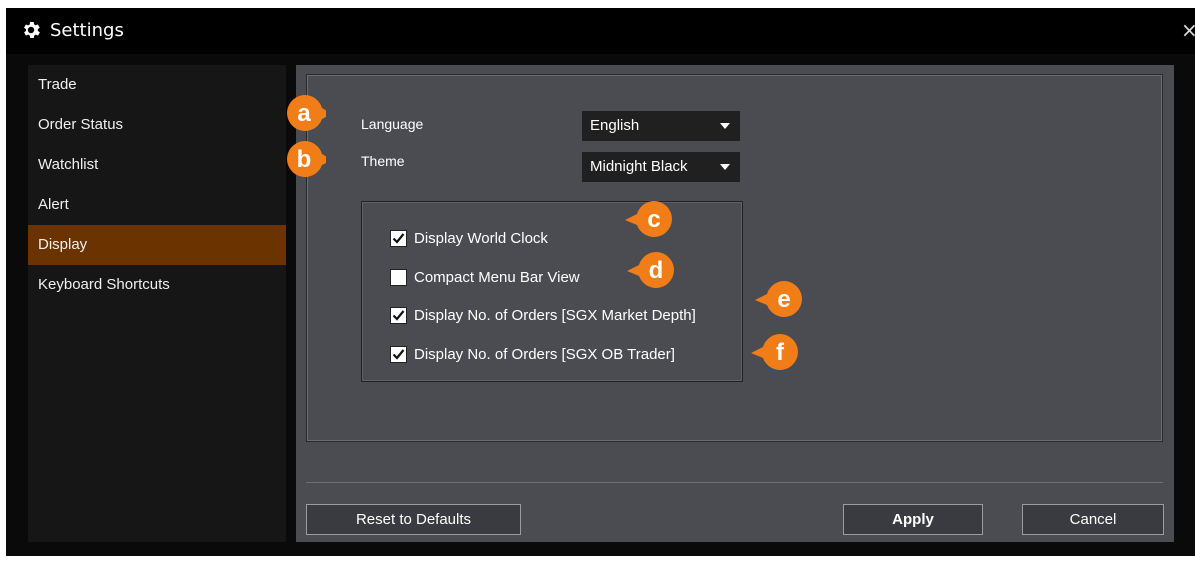 Image resolution: width=1195 pixels, height=562 pixels. I want to click on title-bar: Settings ×, so click(600, 31).